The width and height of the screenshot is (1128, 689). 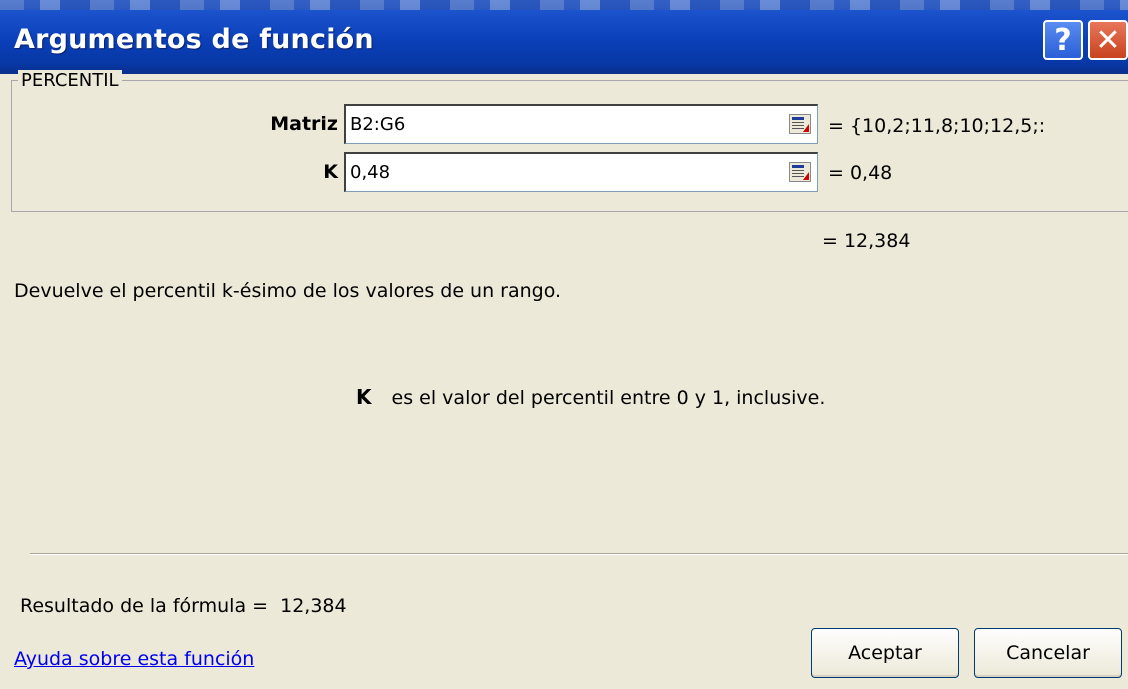 What do you see at coordinates (1063, 40) in the screenshot?
I see `help-button: ?` at bounding box center [1063, 40].